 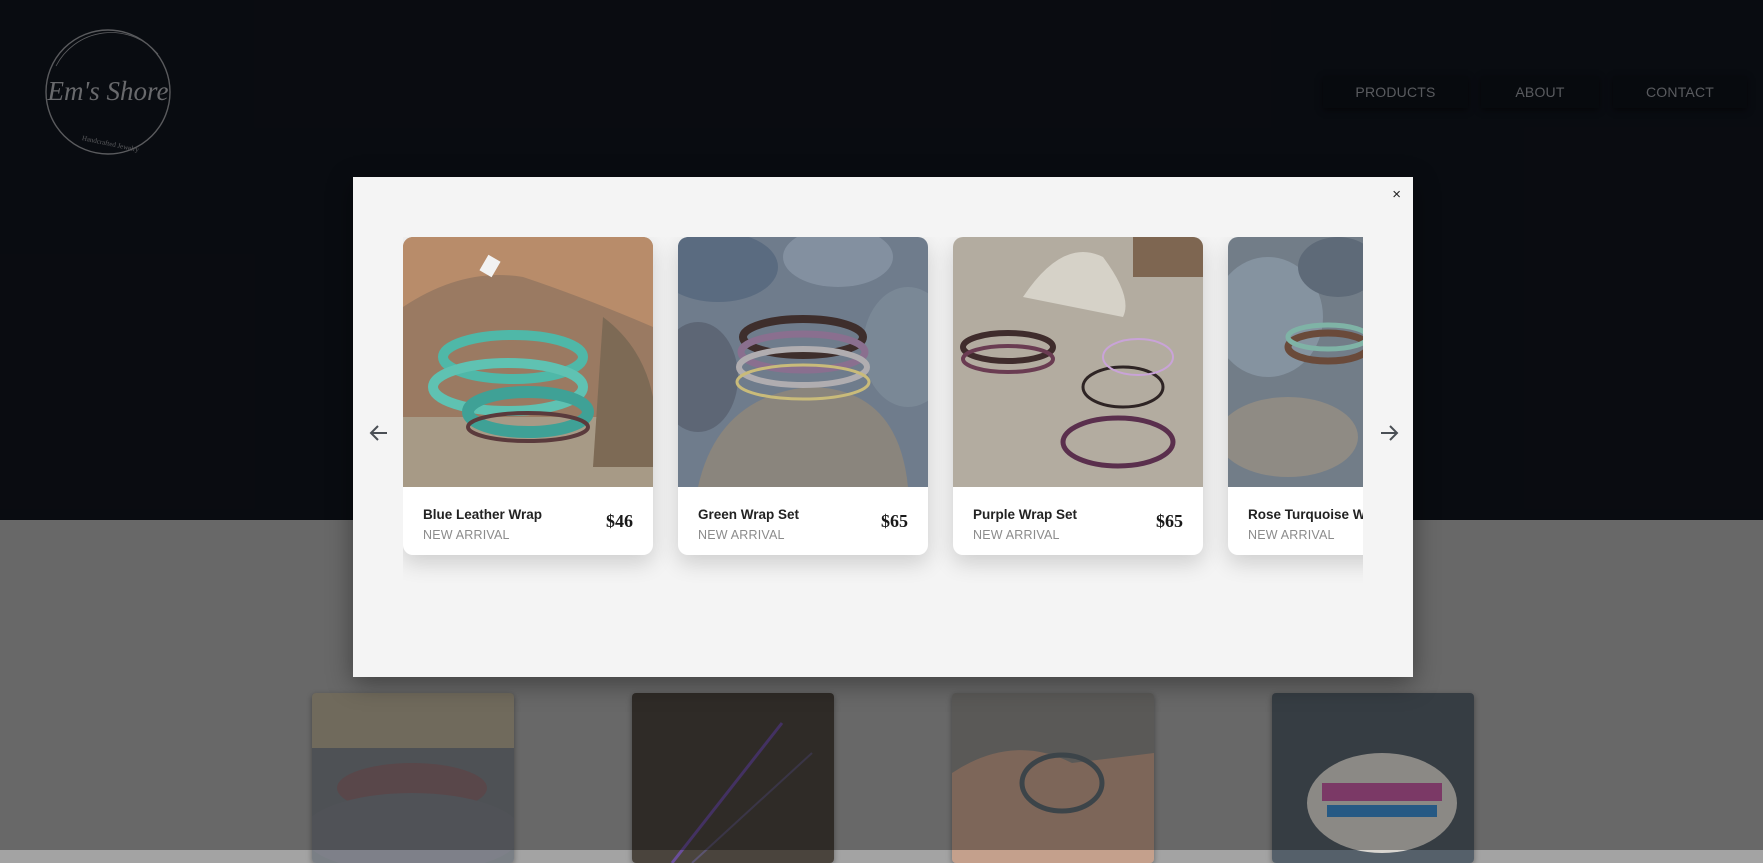 I want to click on product-price: $46, so click(x=619, y=521).